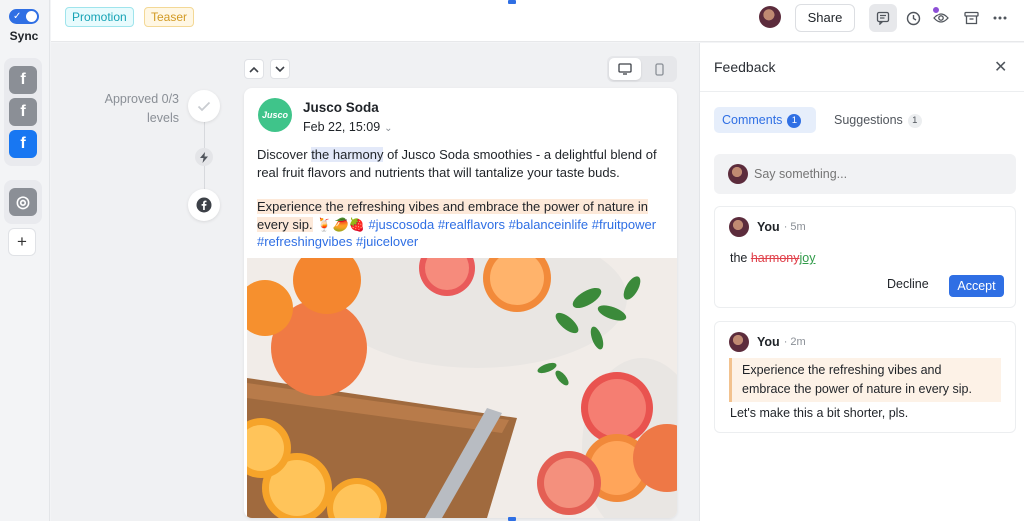 The image size is (1024, 521). What do you see at coordinates (936, 10) in the screenshot?
I see `notification-dot` at bounding box center [936, 10].